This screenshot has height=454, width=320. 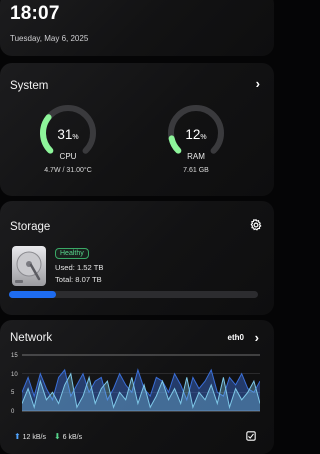 What do you see at coordinates (57, 436) in the screenshot?
I see `arrow-down-icon: ⬇` at bounding box center [57, 436].